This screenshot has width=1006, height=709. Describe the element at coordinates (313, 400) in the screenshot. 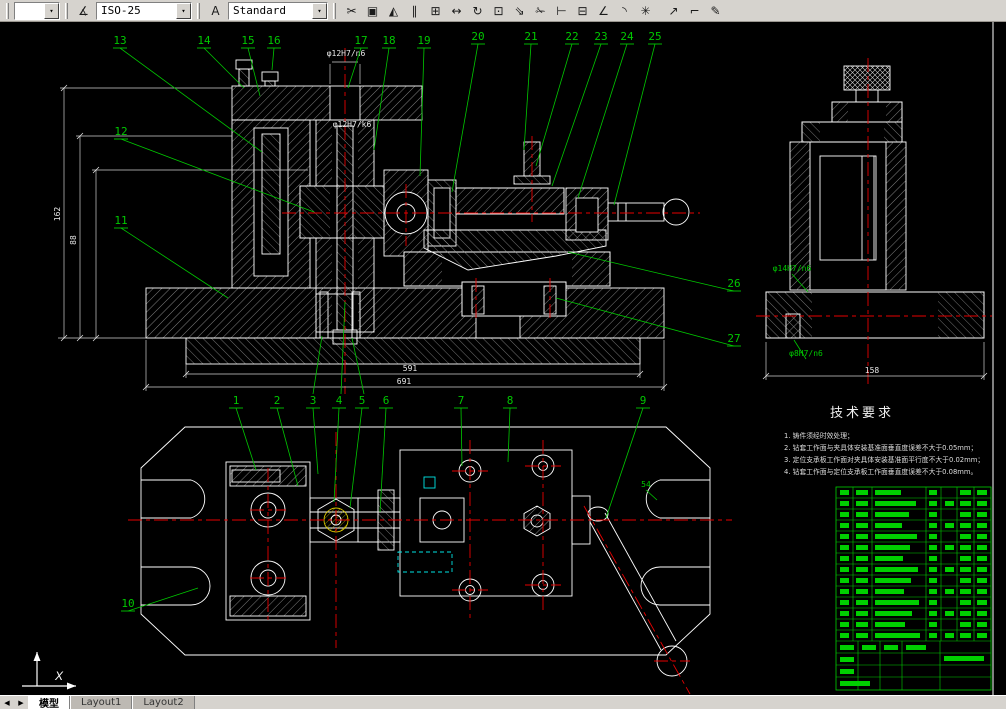

I see `part-callout-3: 3` at that location.